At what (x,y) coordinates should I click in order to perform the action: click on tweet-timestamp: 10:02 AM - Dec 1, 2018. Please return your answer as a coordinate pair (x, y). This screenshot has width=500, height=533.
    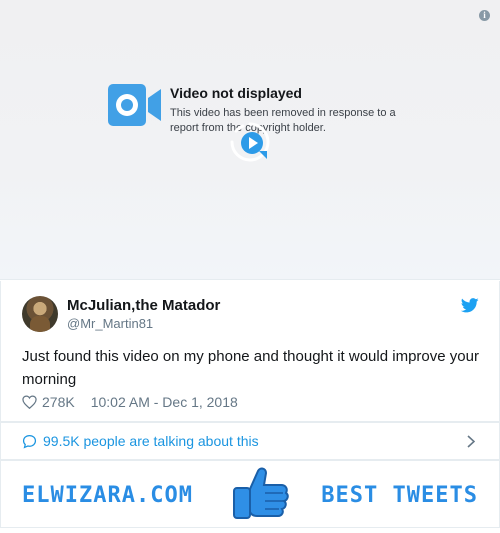
    Looking at the image, I should click on (164, 402).